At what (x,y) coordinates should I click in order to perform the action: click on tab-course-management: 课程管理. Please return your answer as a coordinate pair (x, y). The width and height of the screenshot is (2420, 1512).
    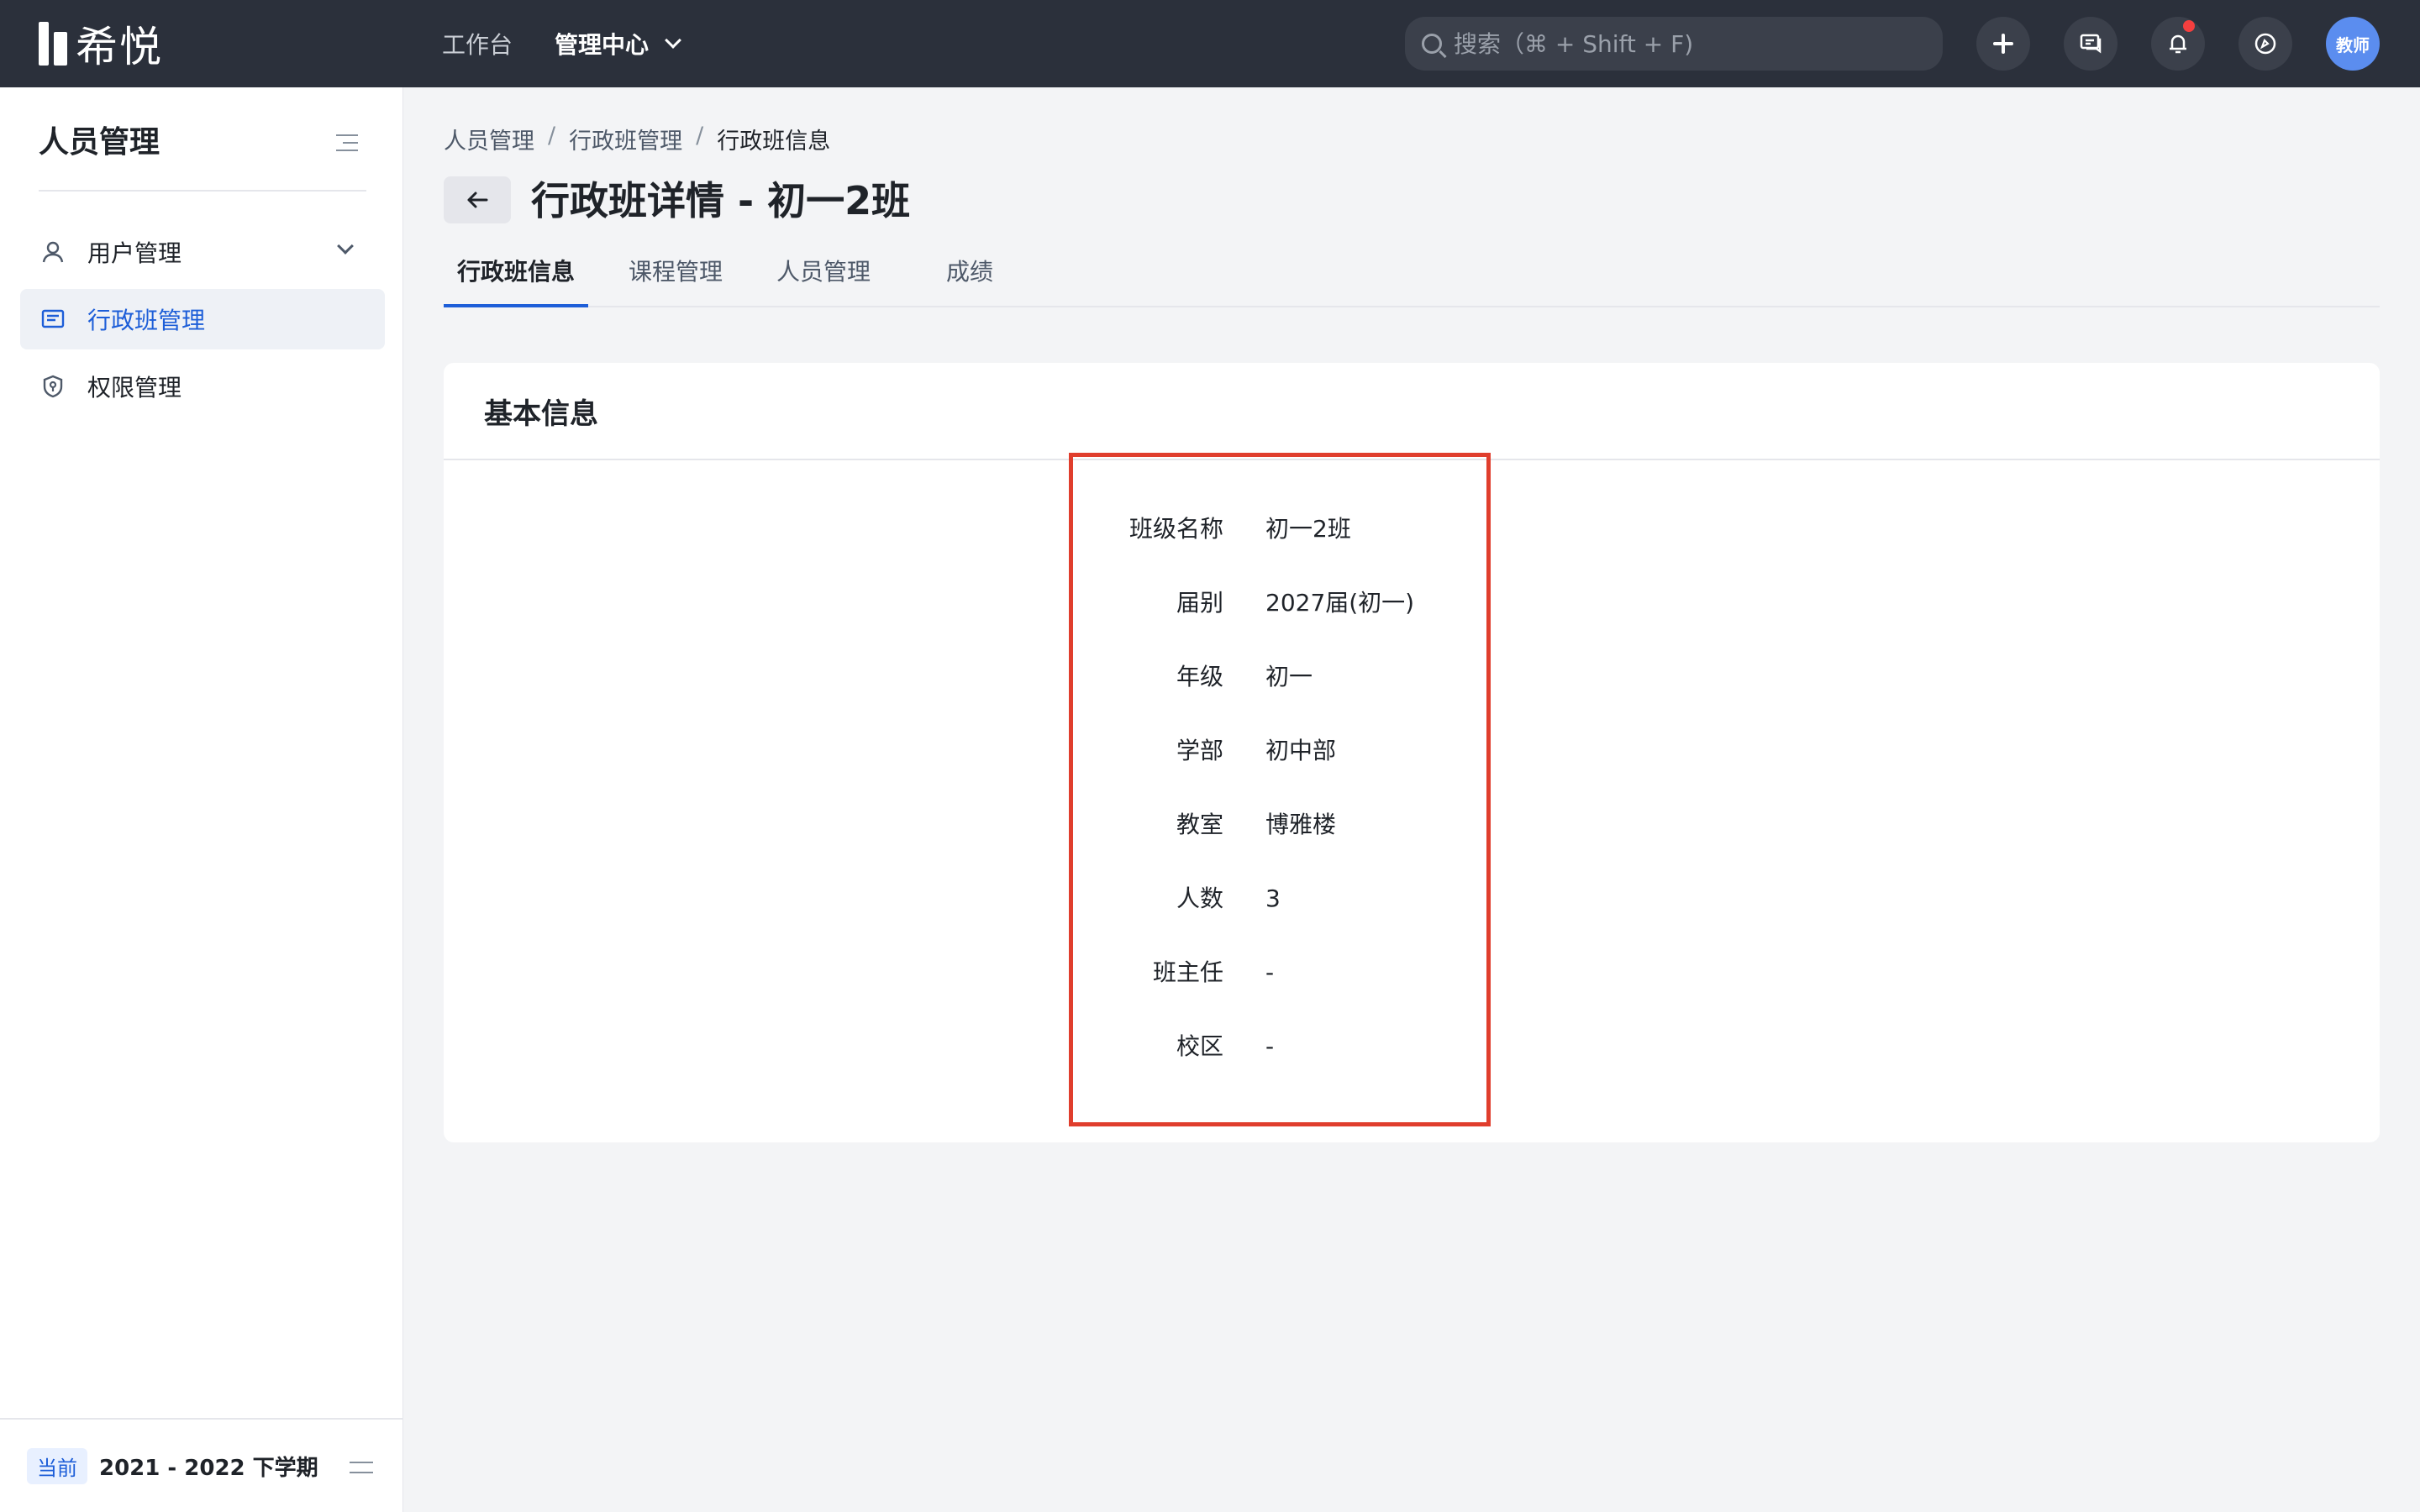
    Looking at the image, I should click on (676, 278).